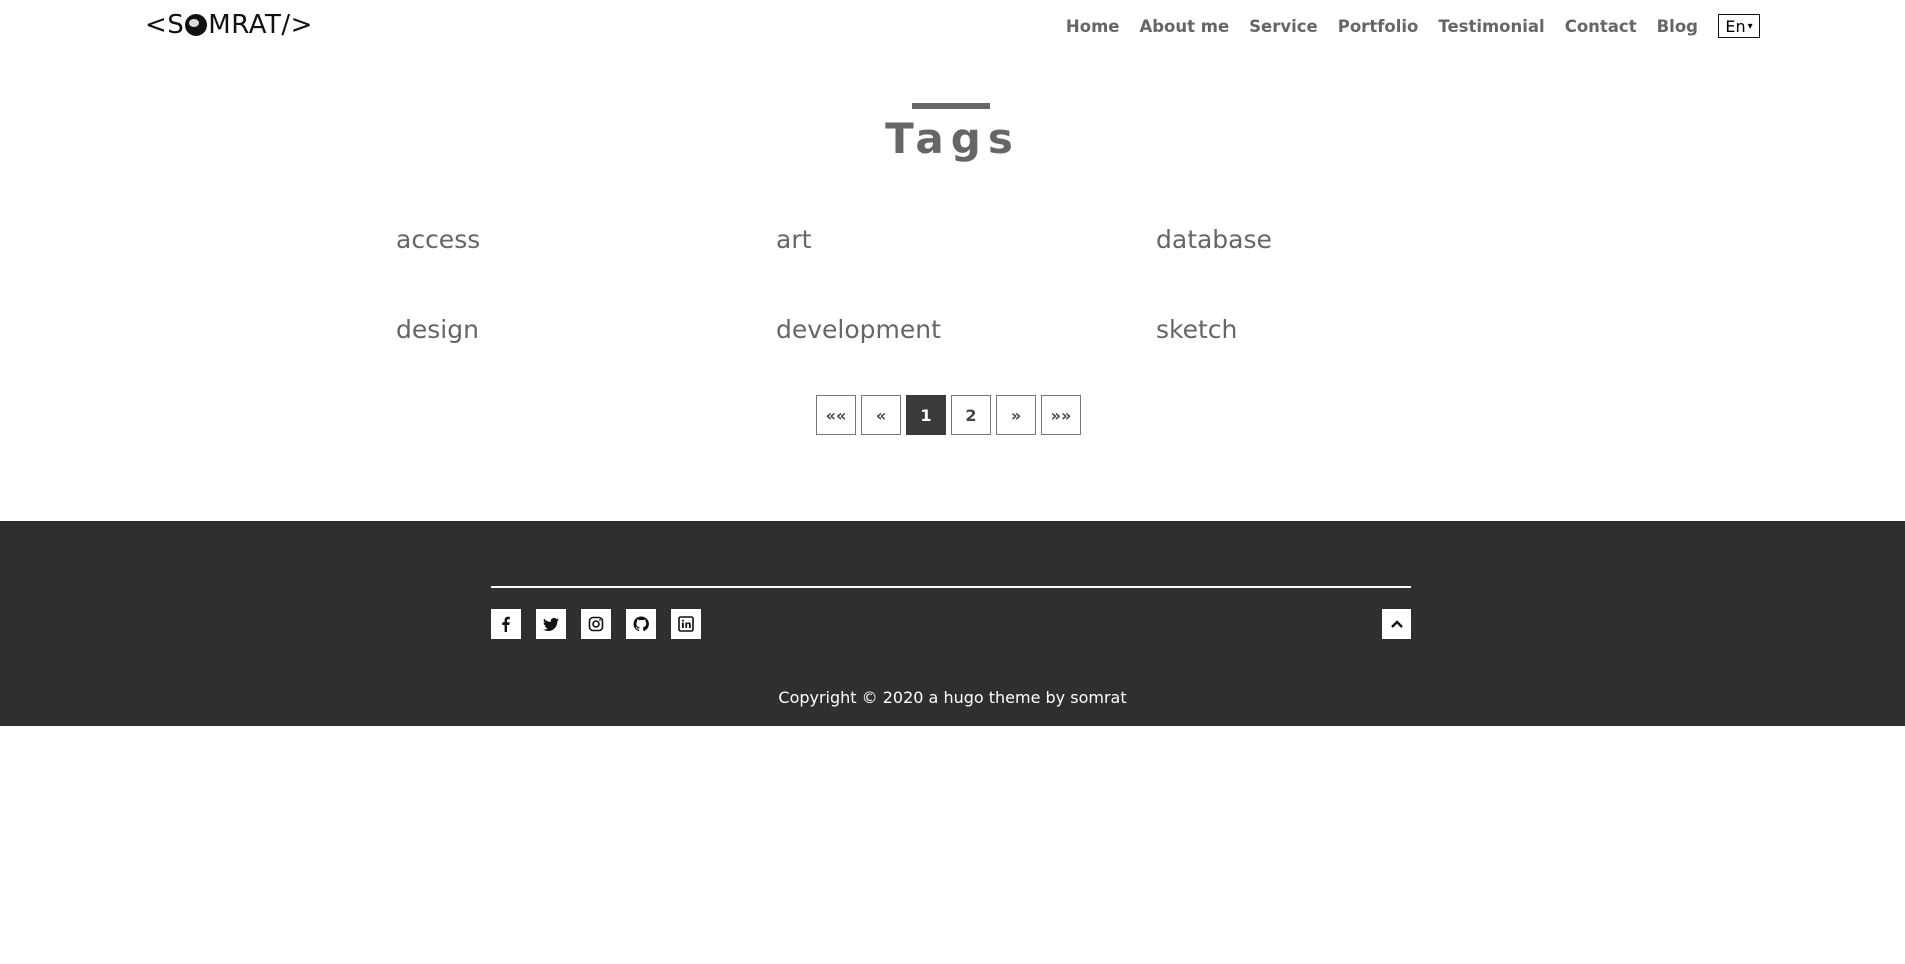 The width and height of the screenshot is (1905, 964). I want to click on chevron-down-icon: ▾, so click(1750, 26).